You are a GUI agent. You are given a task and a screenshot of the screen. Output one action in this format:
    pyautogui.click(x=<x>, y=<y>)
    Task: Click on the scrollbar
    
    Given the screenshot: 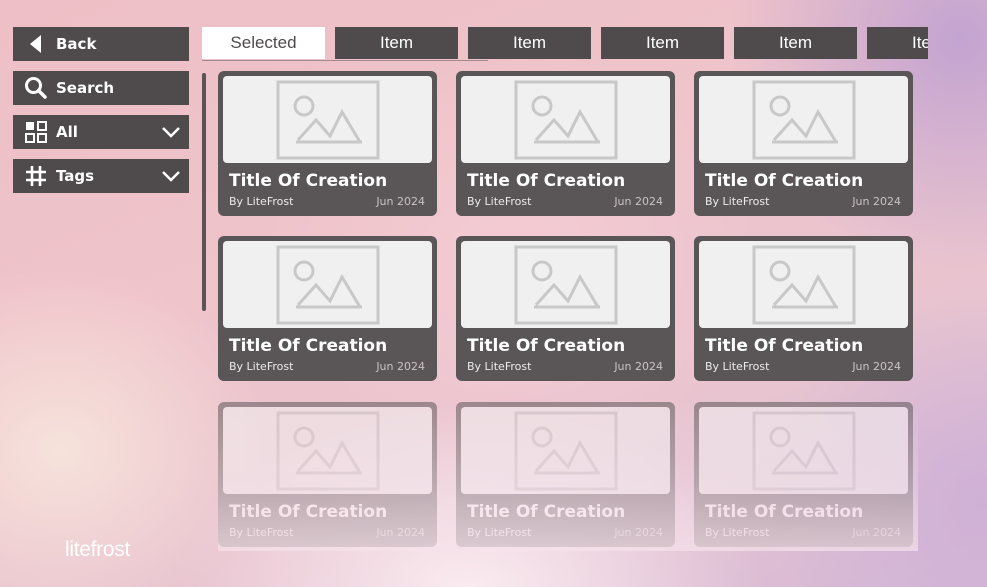 What is the action you would take?
    pyautogui.click(x=204, y=192)
    